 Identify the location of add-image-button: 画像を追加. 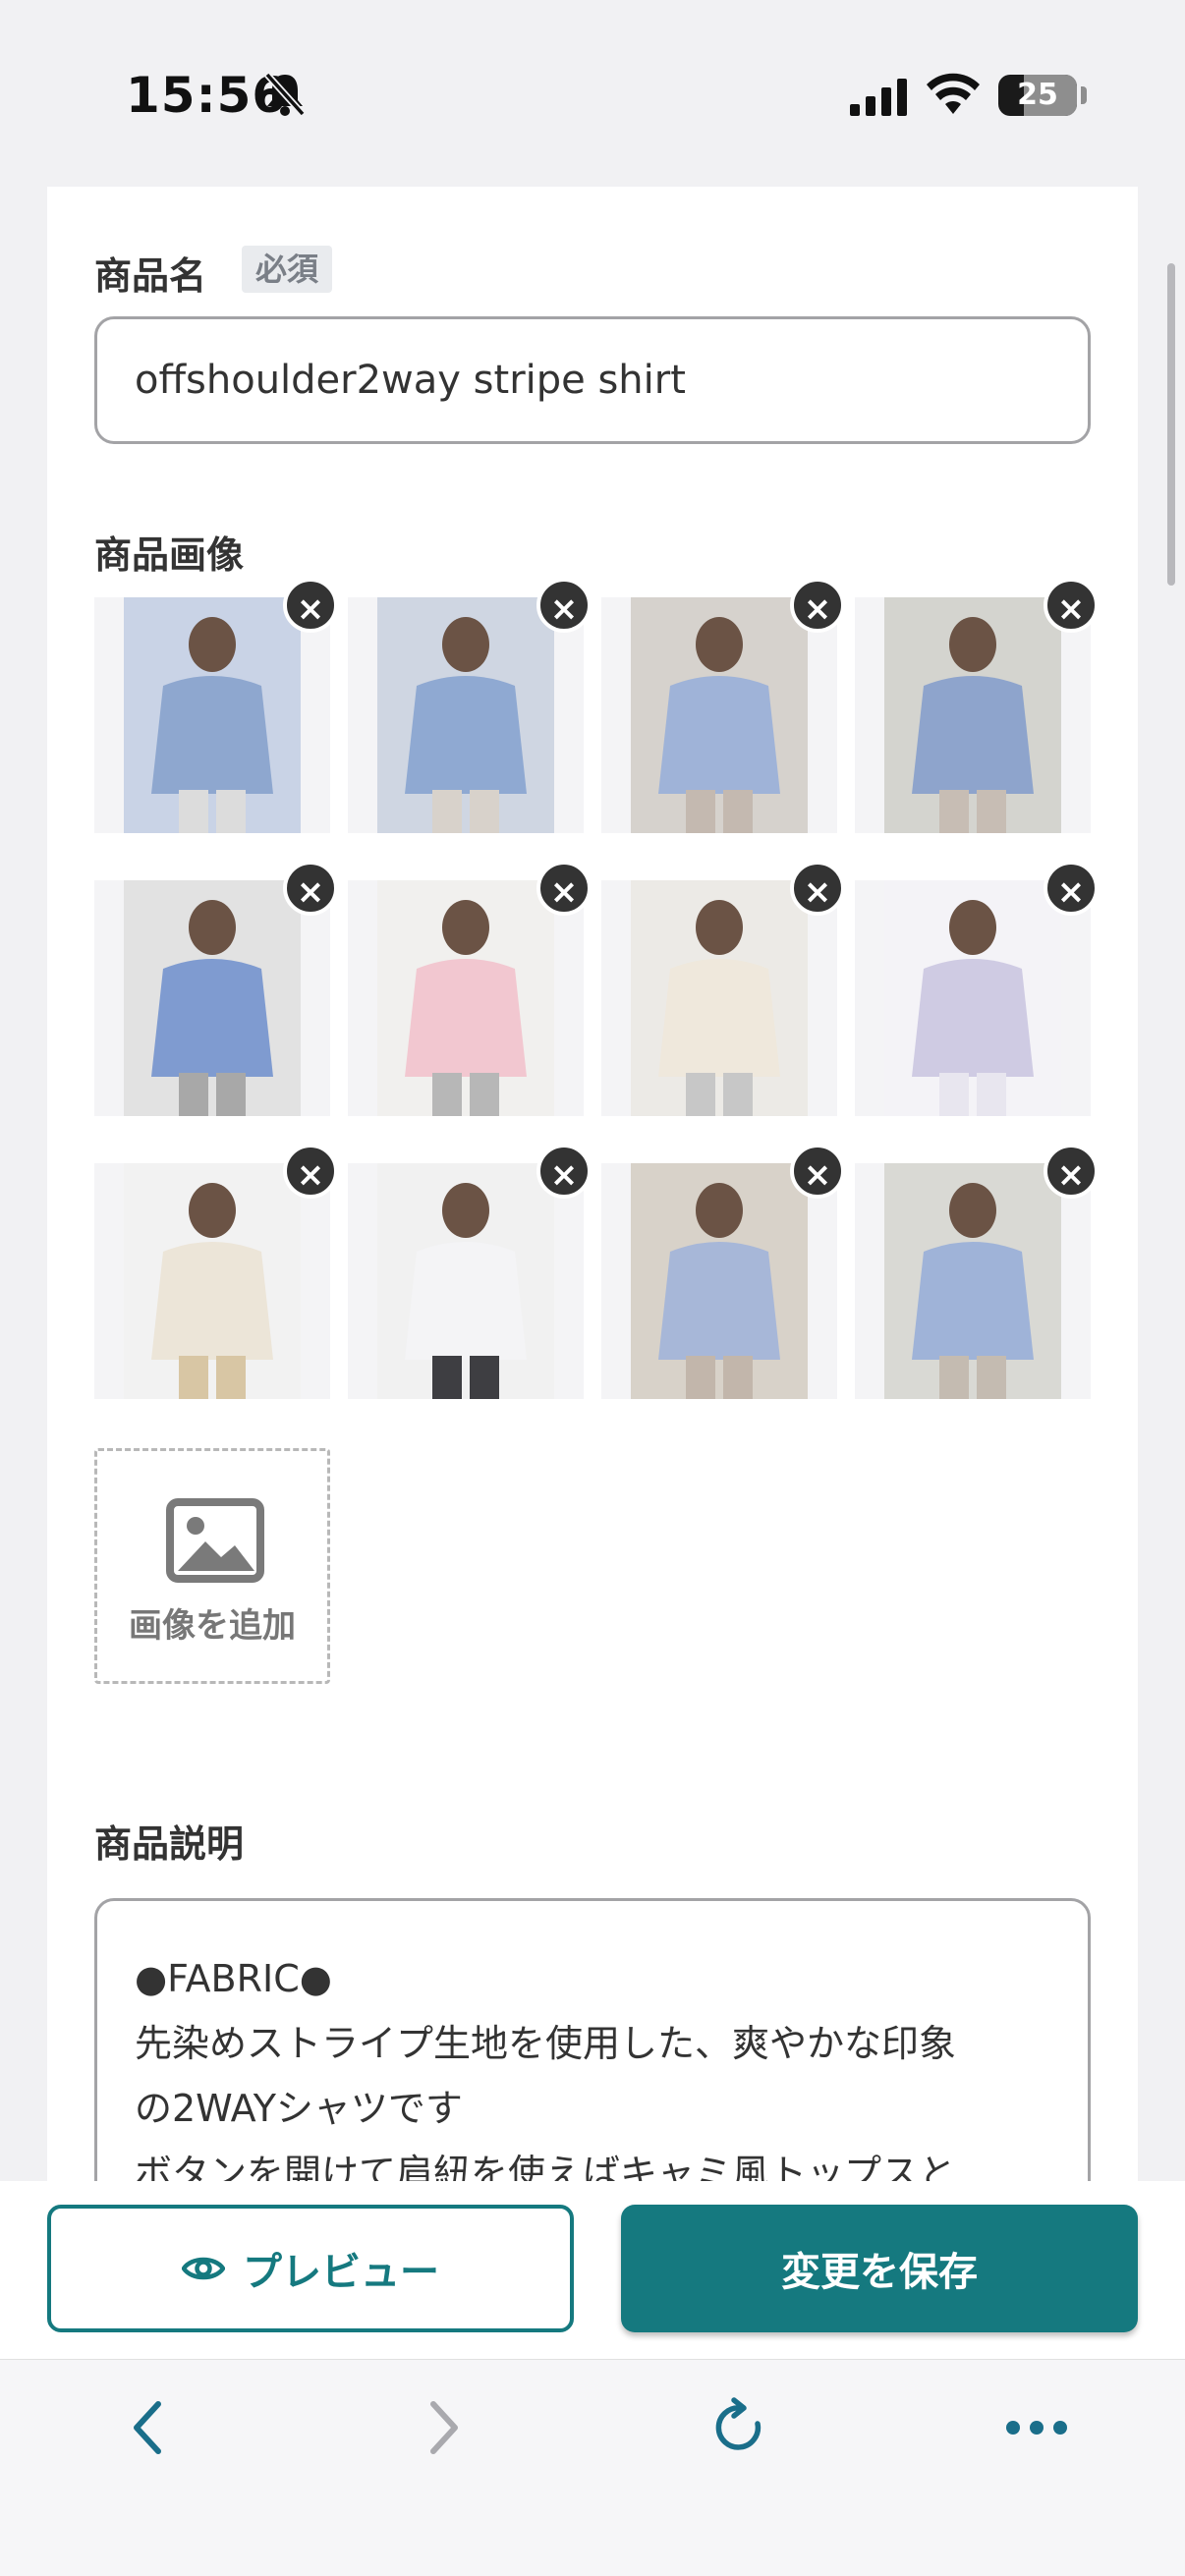
(212, 1566).